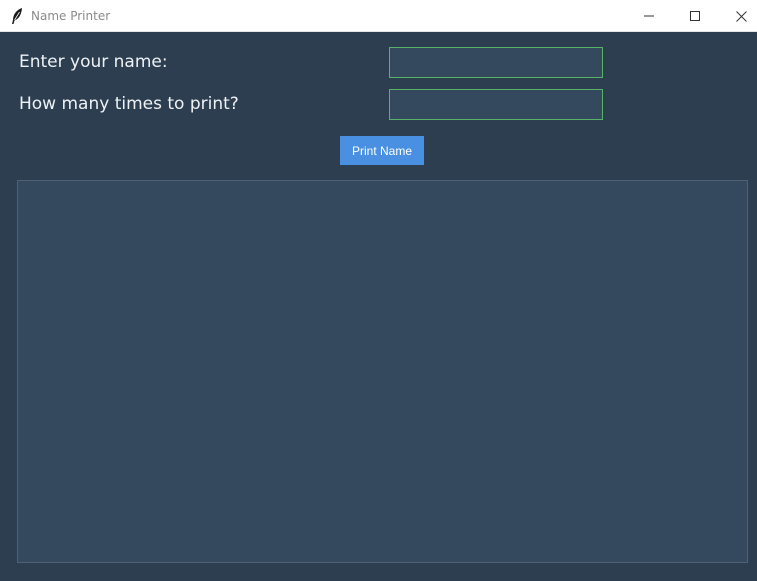  What do you see at coordinates (382, 150) in the screenshot?
I see `print-name-button: Print Name` at bounding box center [382, 150].